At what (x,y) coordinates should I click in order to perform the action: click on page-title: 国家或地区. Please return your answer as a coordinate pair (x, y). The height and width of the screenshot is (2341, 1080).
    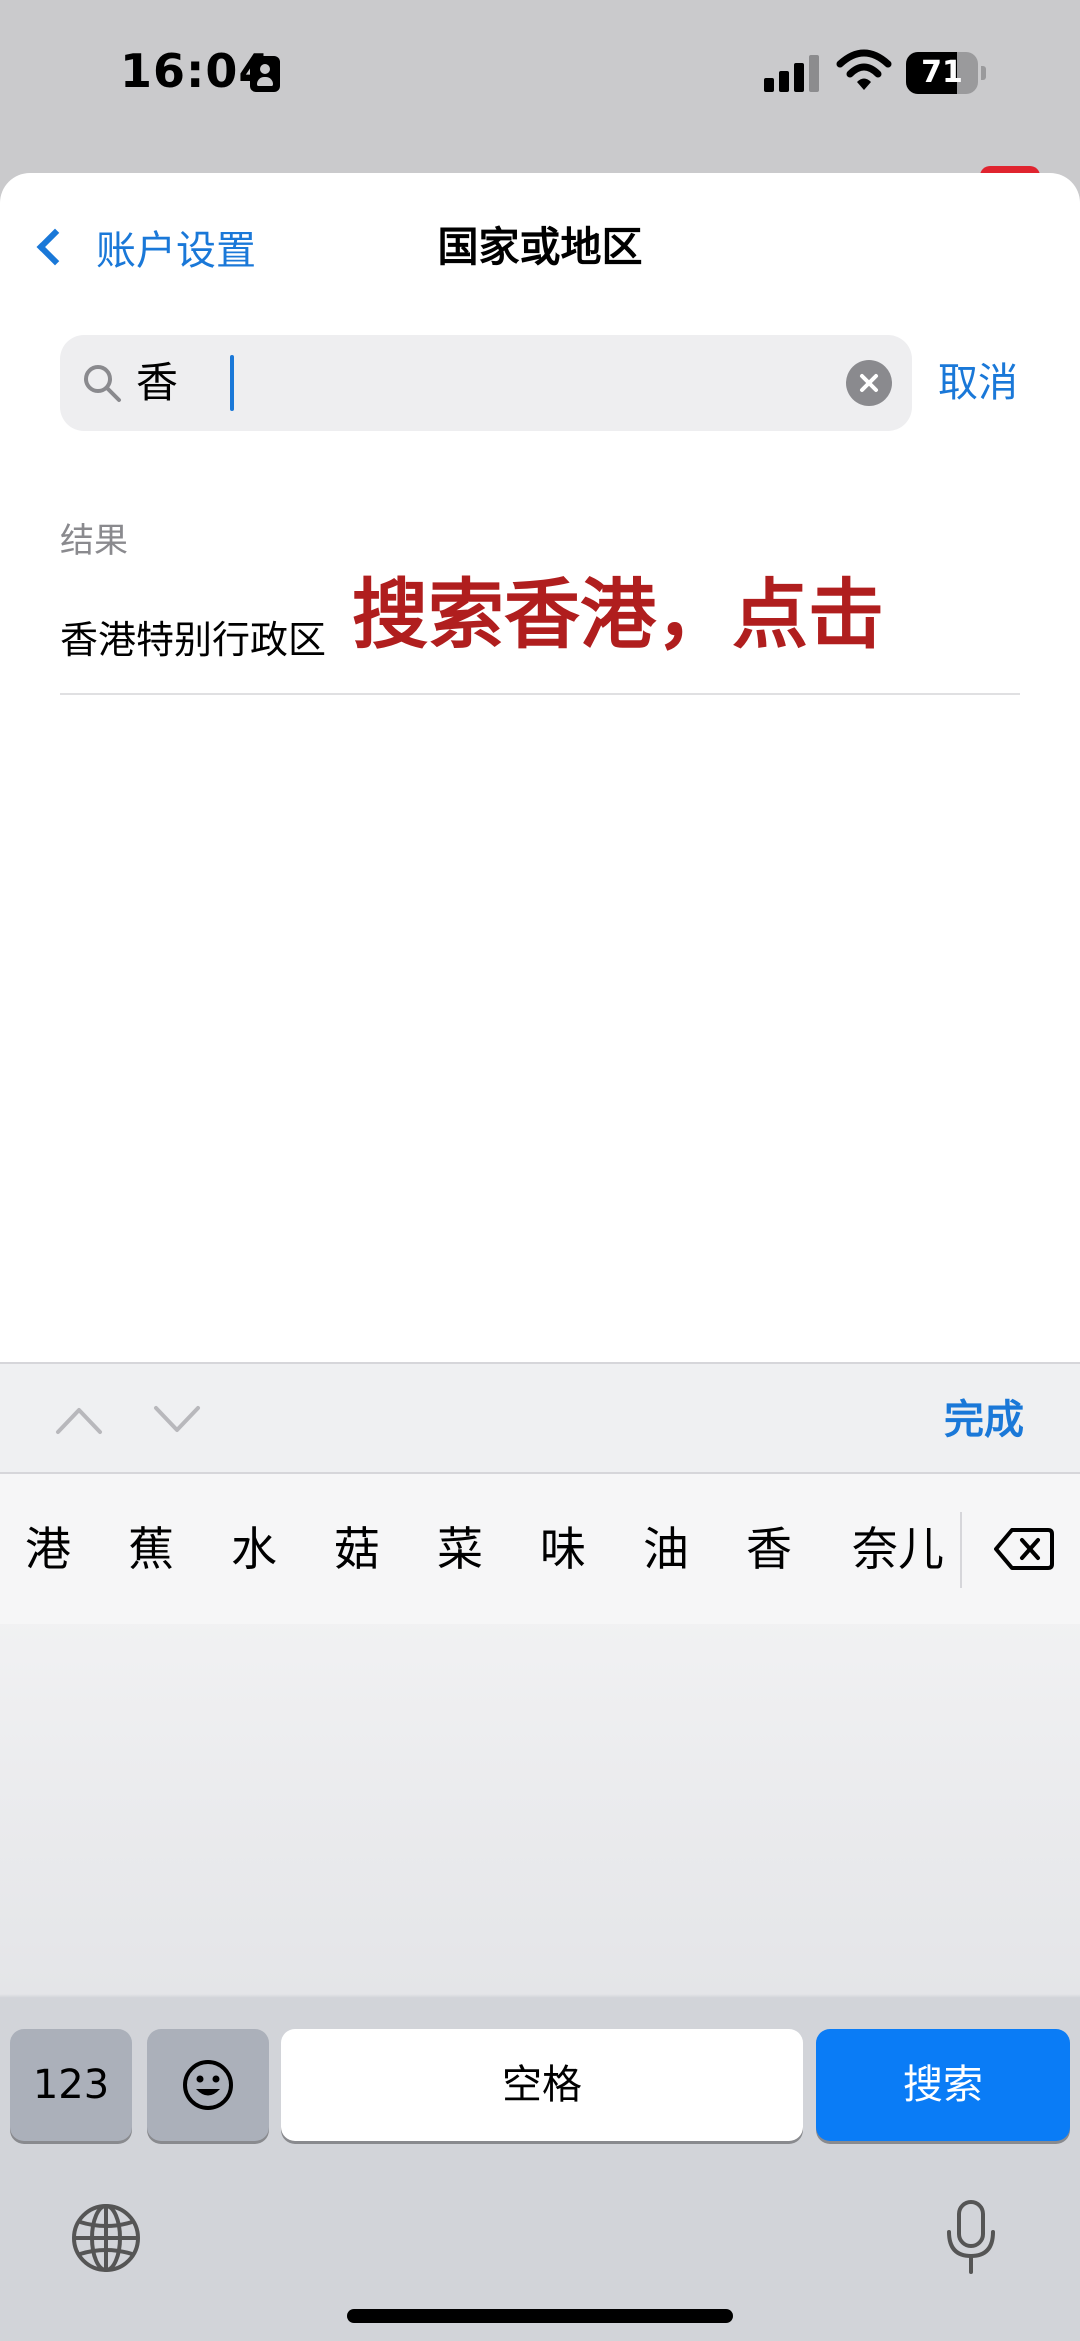
    Looking at the image, I should click on (540, 247).